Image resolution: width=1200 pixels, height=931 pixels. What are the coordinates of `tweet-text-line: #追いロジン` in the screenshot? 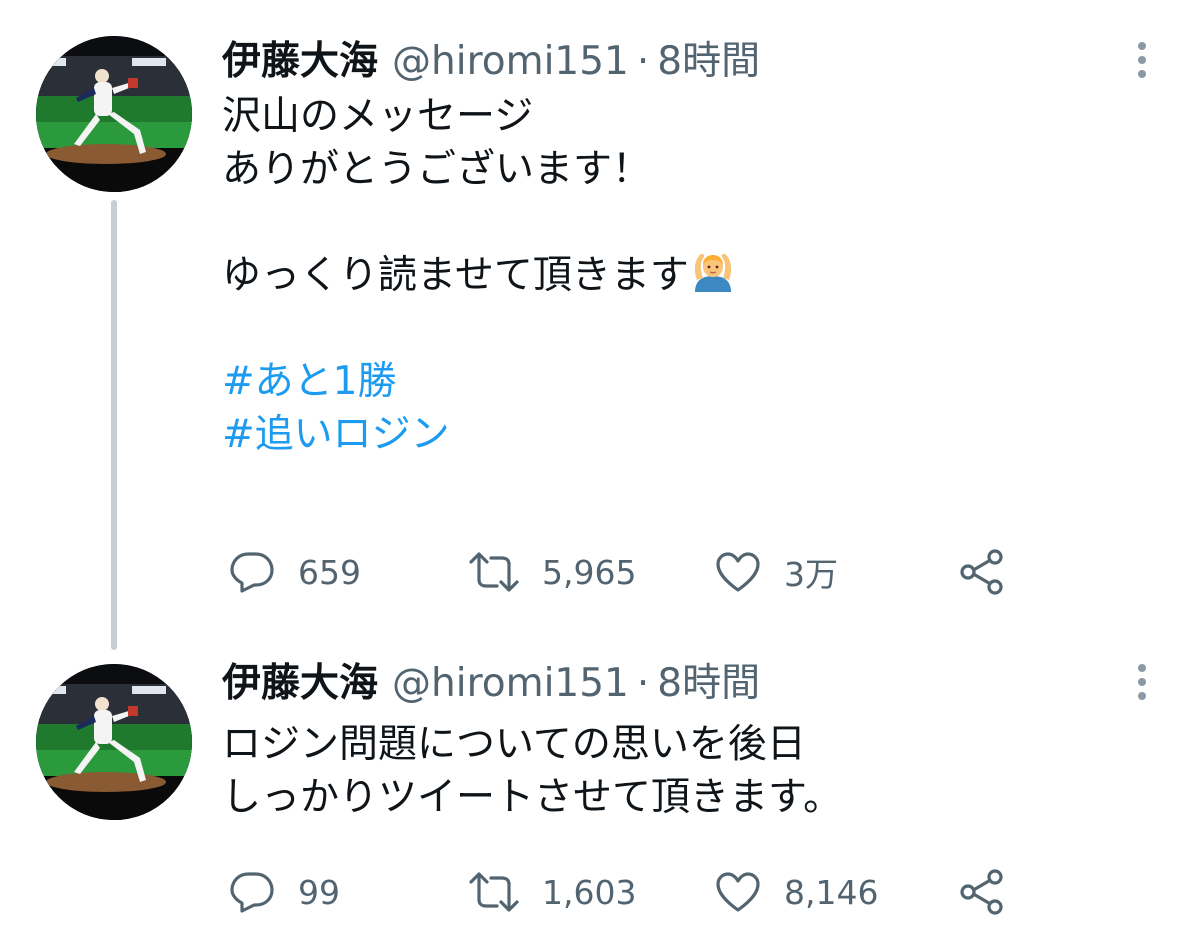 It's located at (672, 434).